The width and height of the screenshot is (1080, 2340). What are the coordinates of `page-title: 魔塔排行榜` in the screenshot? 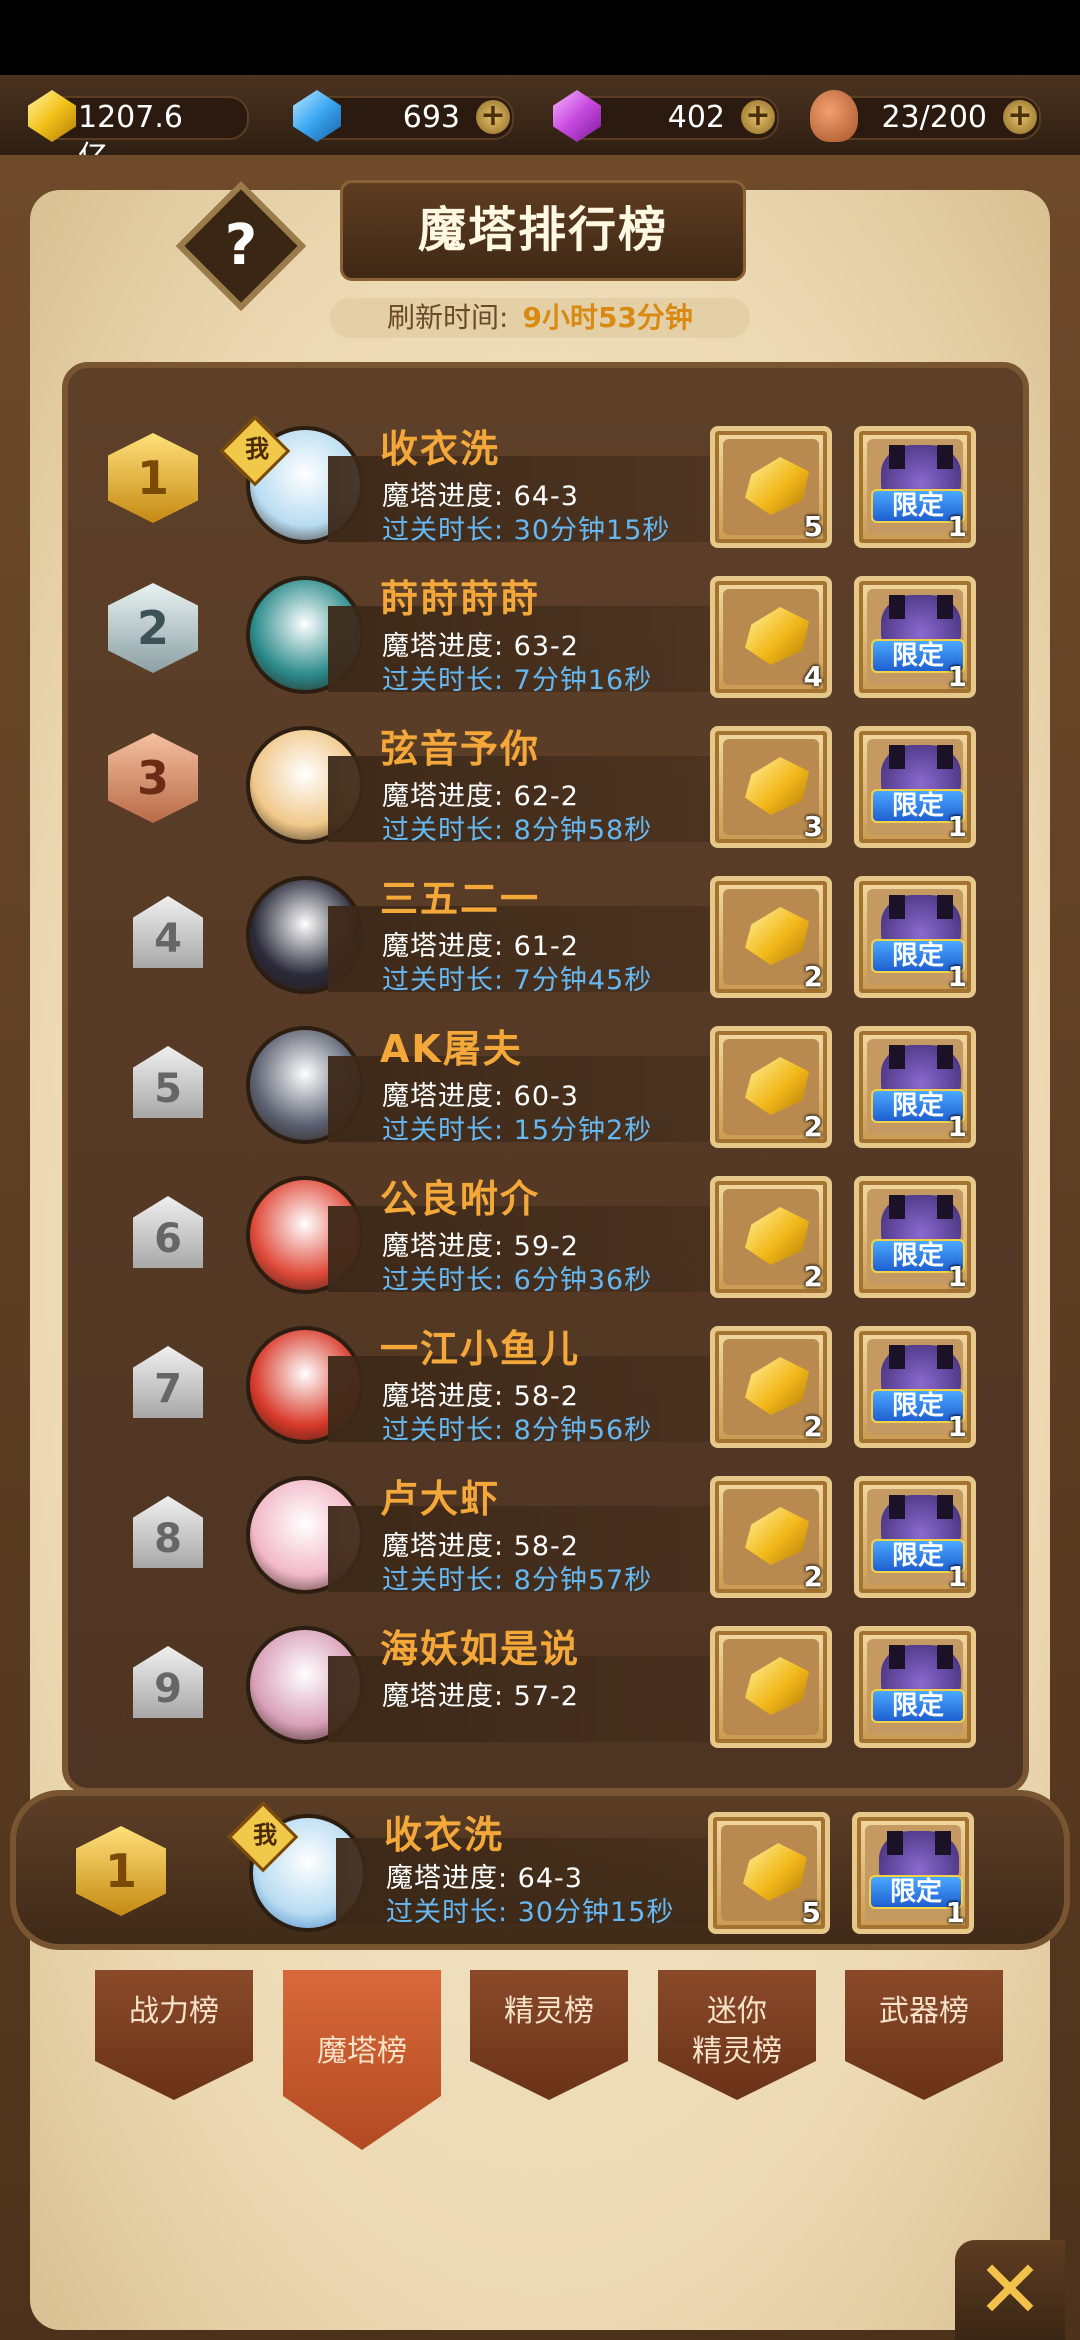 It's located at (542, 230).